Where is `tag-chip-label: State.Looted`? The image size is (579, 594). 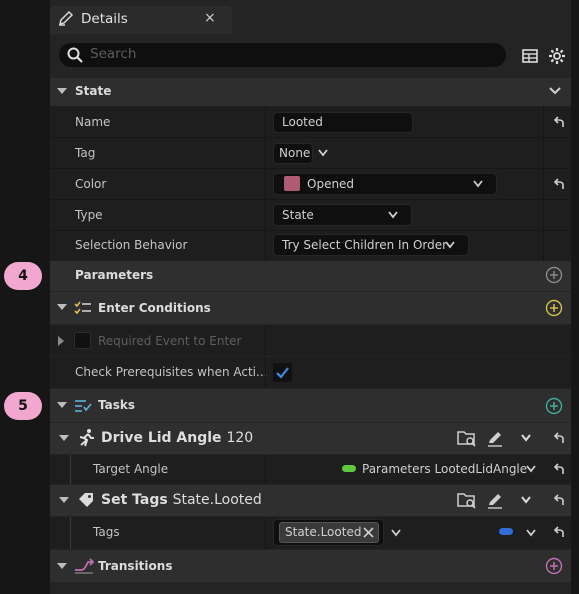 tag-chip-label: State.Looted is located at coordinates (323, 532).